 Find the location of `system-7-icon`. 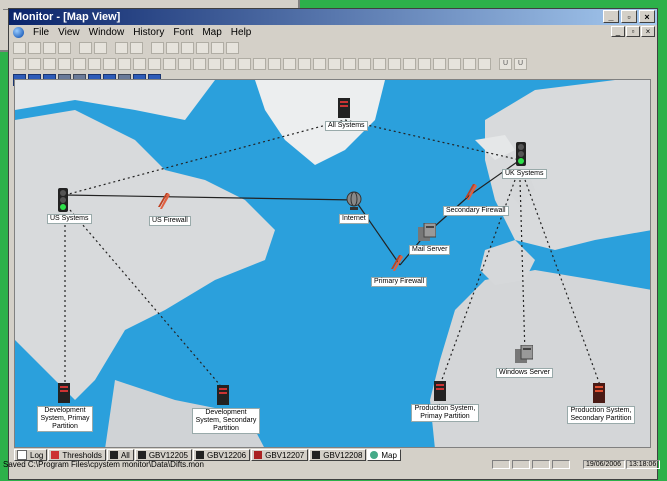

system-7-icon is located at coordinates (109, 64).